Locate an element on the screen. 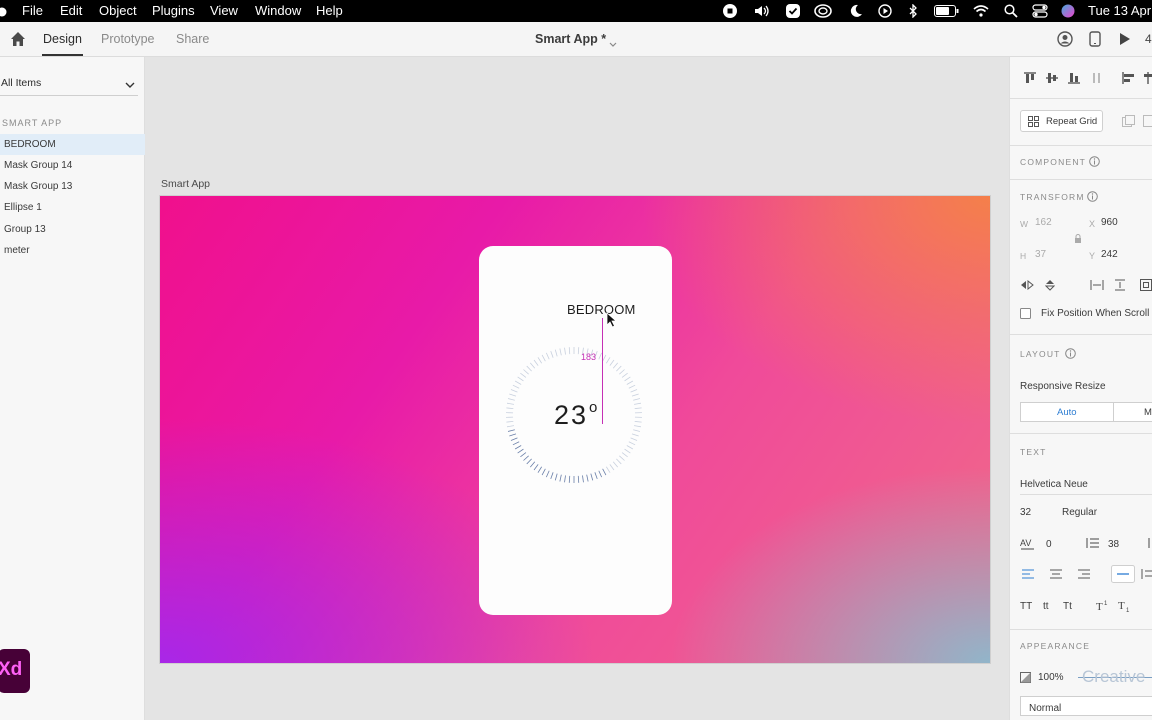 The height and width of the screenshot is (720, 1152). svg-text: T is located at coordinates (1099, 607).